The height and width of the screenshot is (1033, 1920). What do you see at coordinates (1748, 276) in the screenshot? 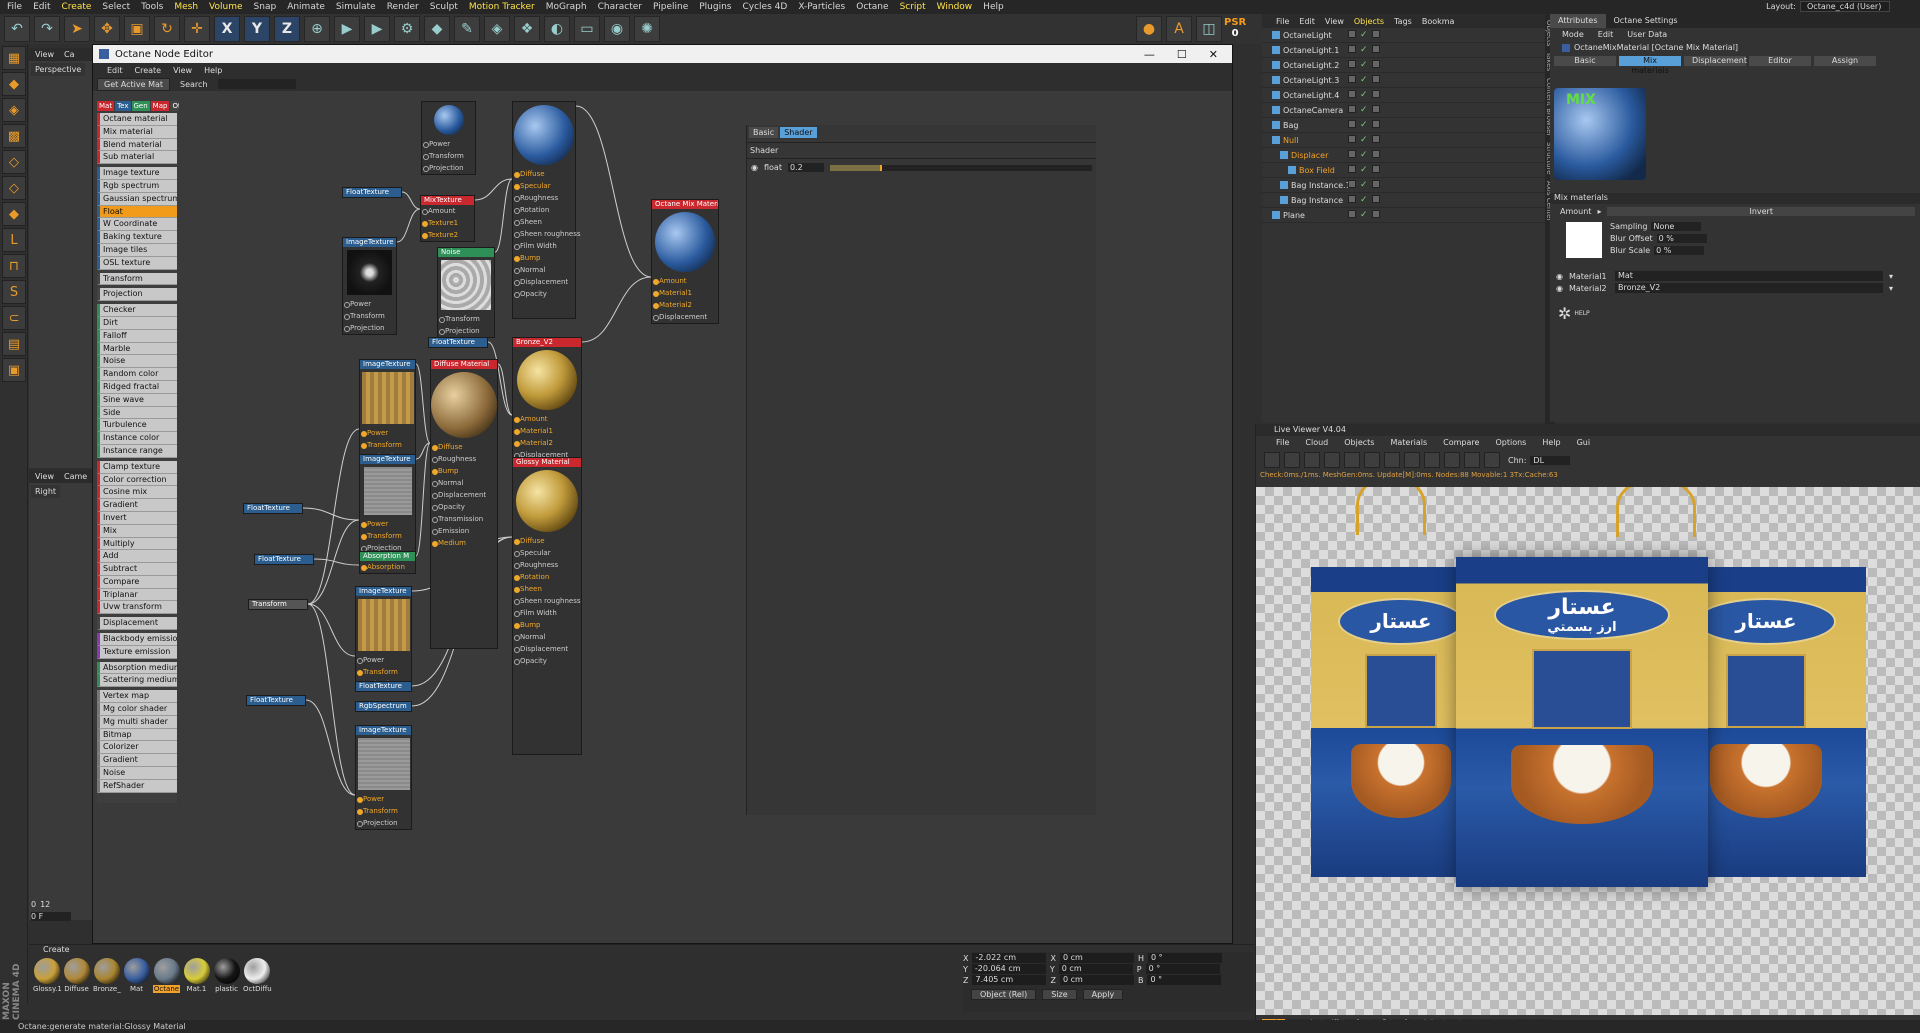
I see `material1-field: Mat` at bounding box center [1748, 276].